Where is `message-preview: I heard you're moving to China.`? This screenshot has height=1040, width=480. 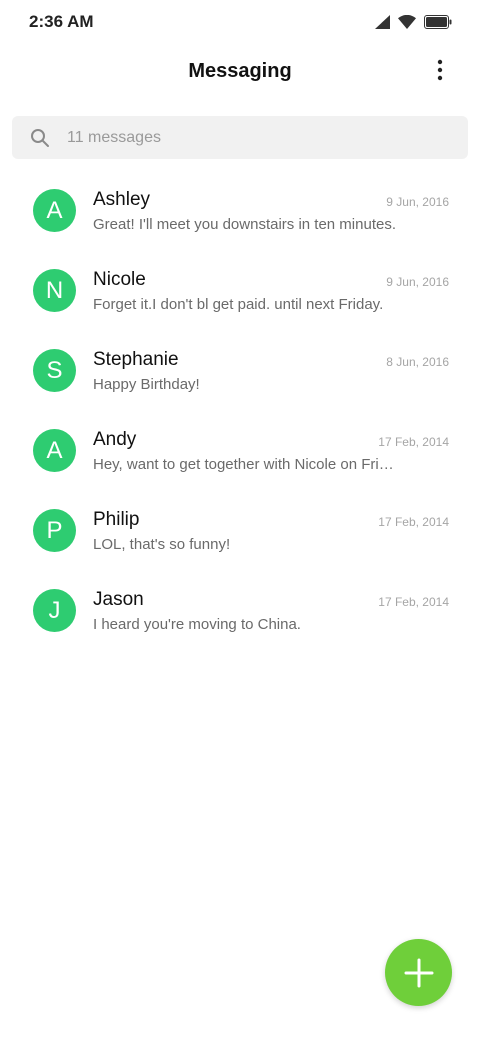
message-preview: I heard you're moving to China. is located at coordinates (197, 624).